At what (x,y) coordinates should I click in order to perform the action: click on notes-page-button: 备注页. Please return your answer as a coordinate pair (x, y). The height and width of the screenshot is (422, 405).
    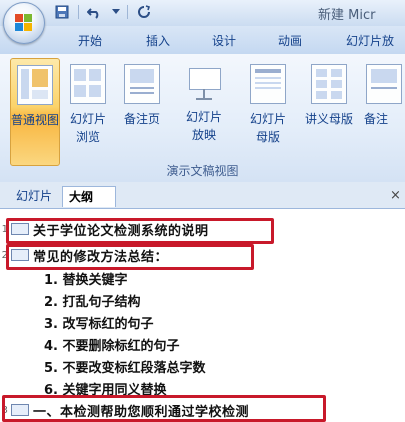
    Looking at the image, I should click on (142, 111).